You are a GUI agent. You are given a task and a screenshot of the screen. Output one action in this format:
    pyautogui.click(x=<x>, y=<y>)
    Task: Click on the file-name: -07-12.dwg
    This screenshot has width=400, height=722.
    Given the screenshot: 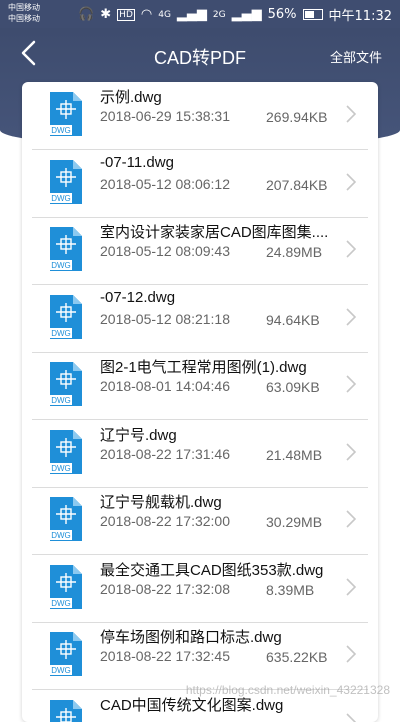 What is the action you would take?
    pyautogui.click(x=220, y=297)
    